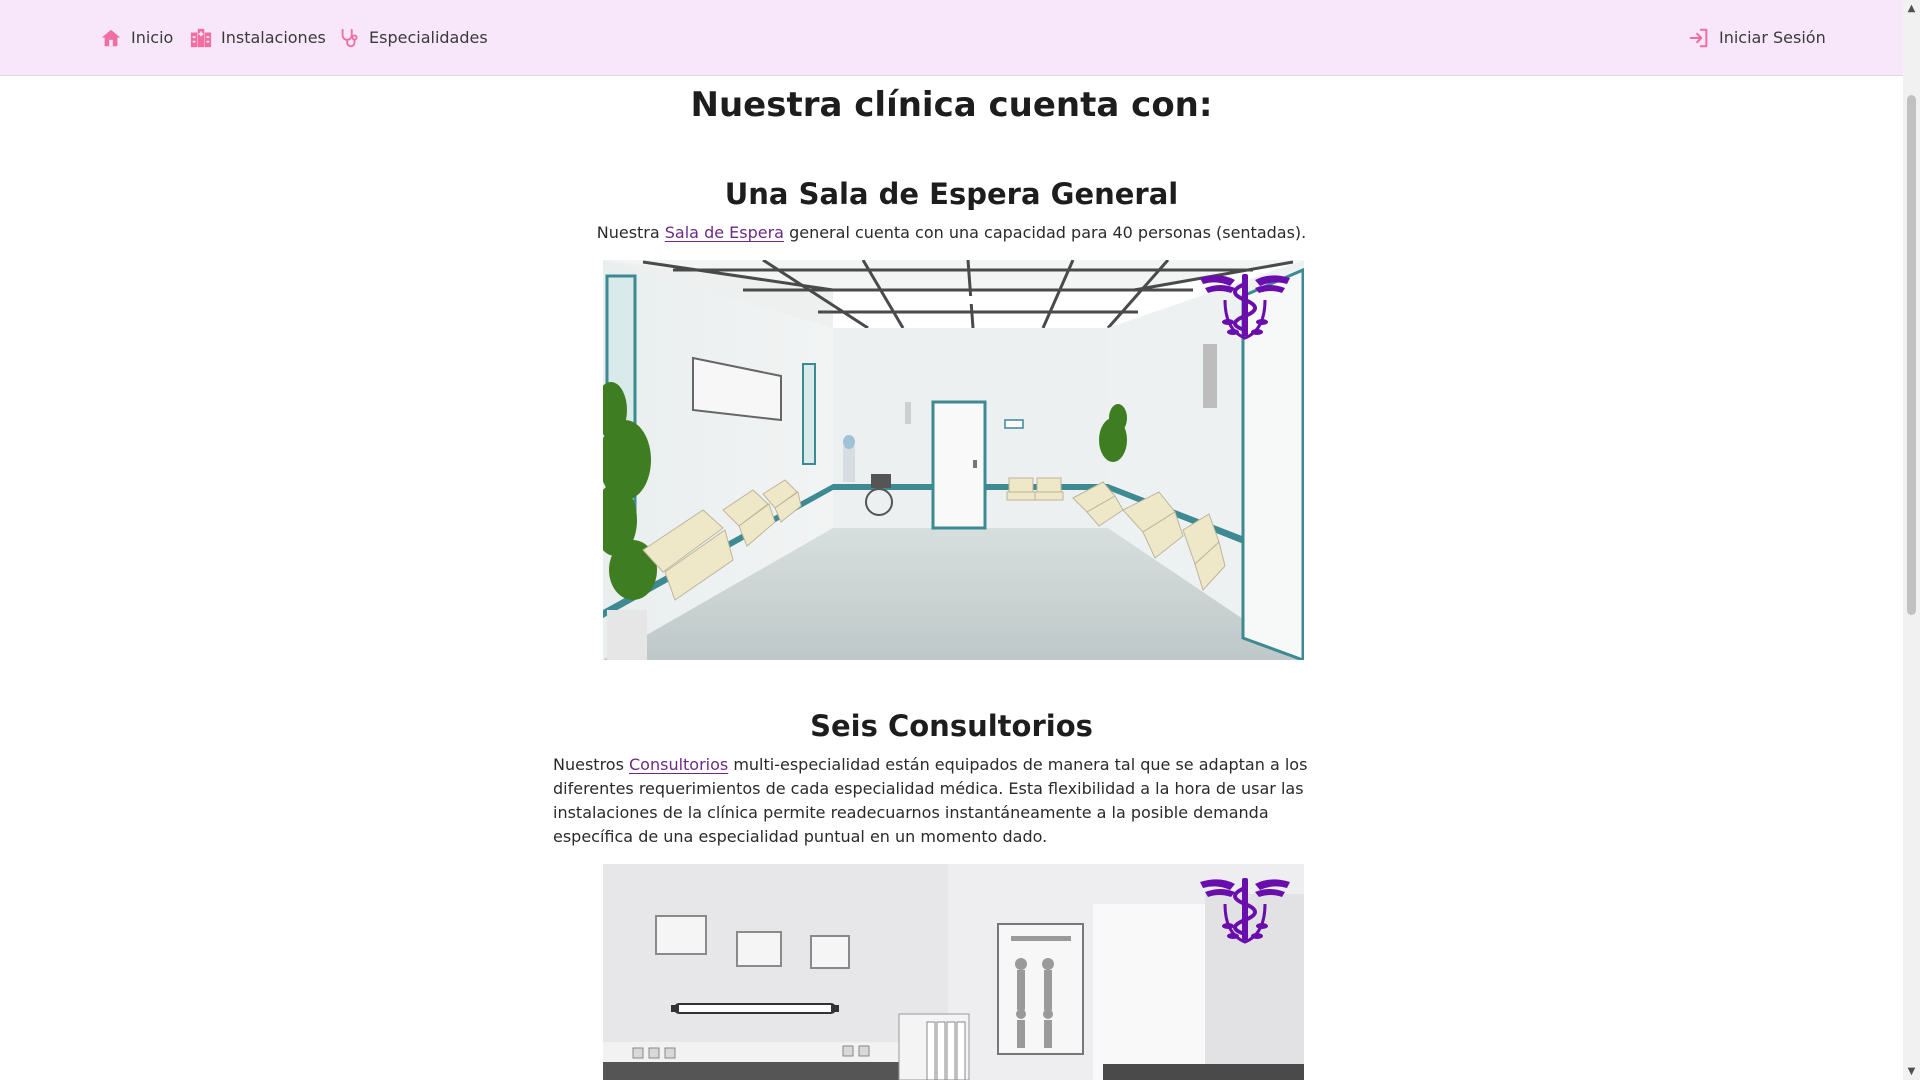 This screenshot has height=1080, width=1920. I want to click on login-button: Iniciar Sesión, so click(1757, 37).